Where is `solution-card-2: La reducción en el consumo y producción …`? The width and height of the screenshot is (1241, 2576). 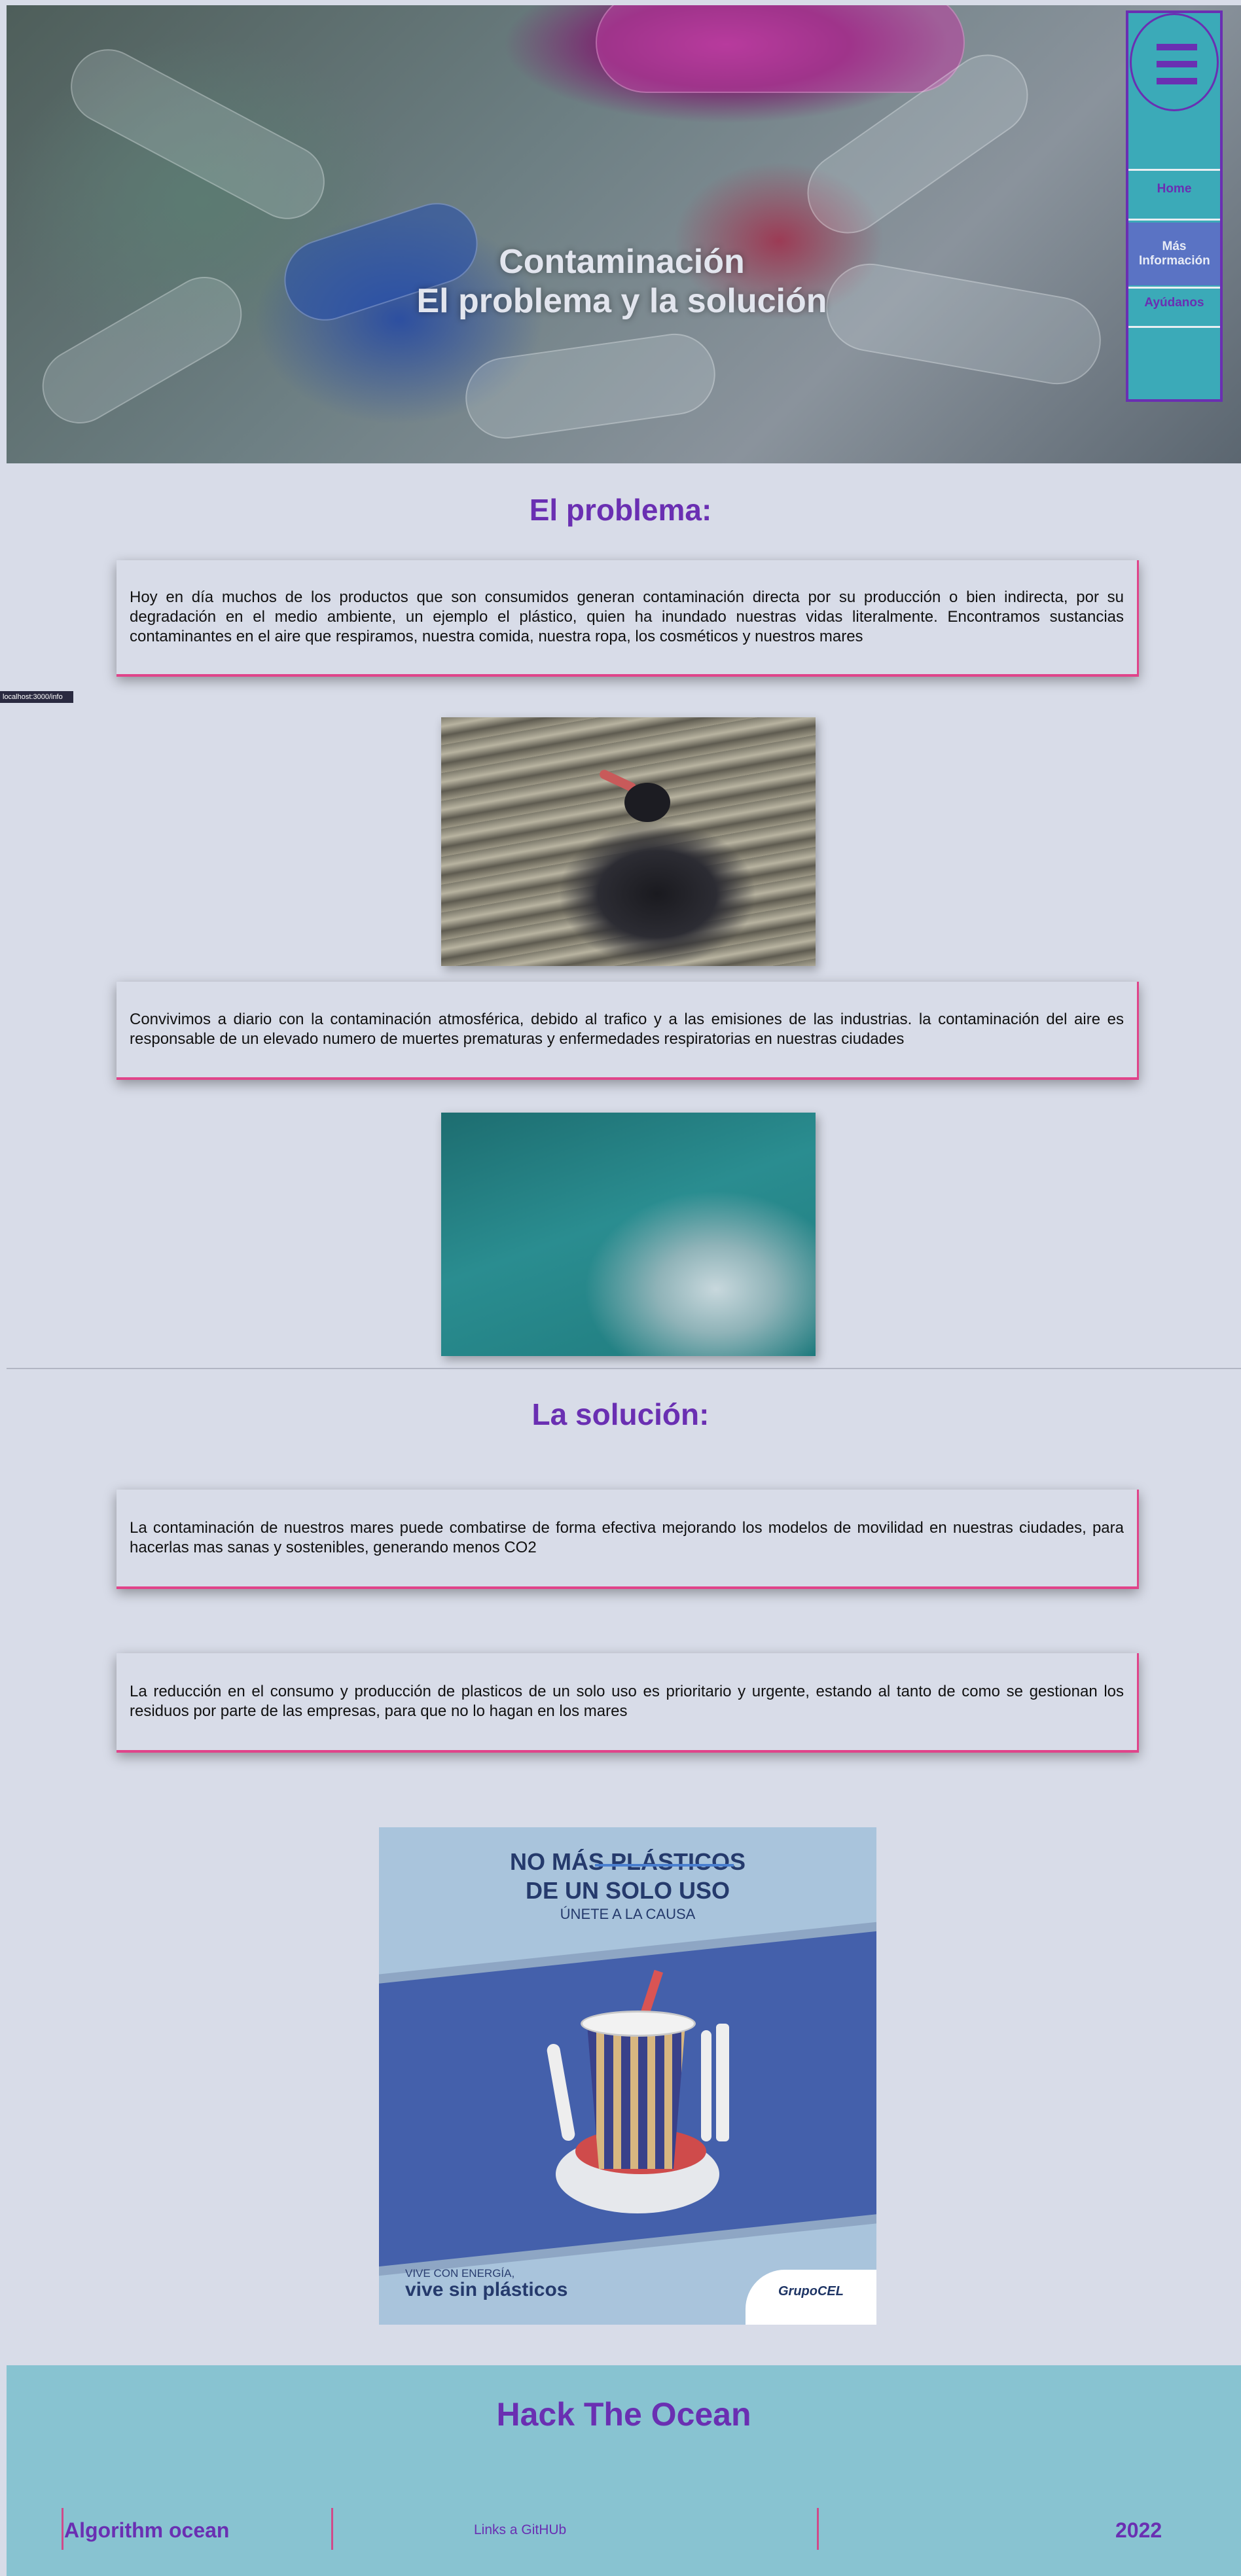 solution-card-2: La reducción en el consumo y producción … is located at coordinates (628, 1703).